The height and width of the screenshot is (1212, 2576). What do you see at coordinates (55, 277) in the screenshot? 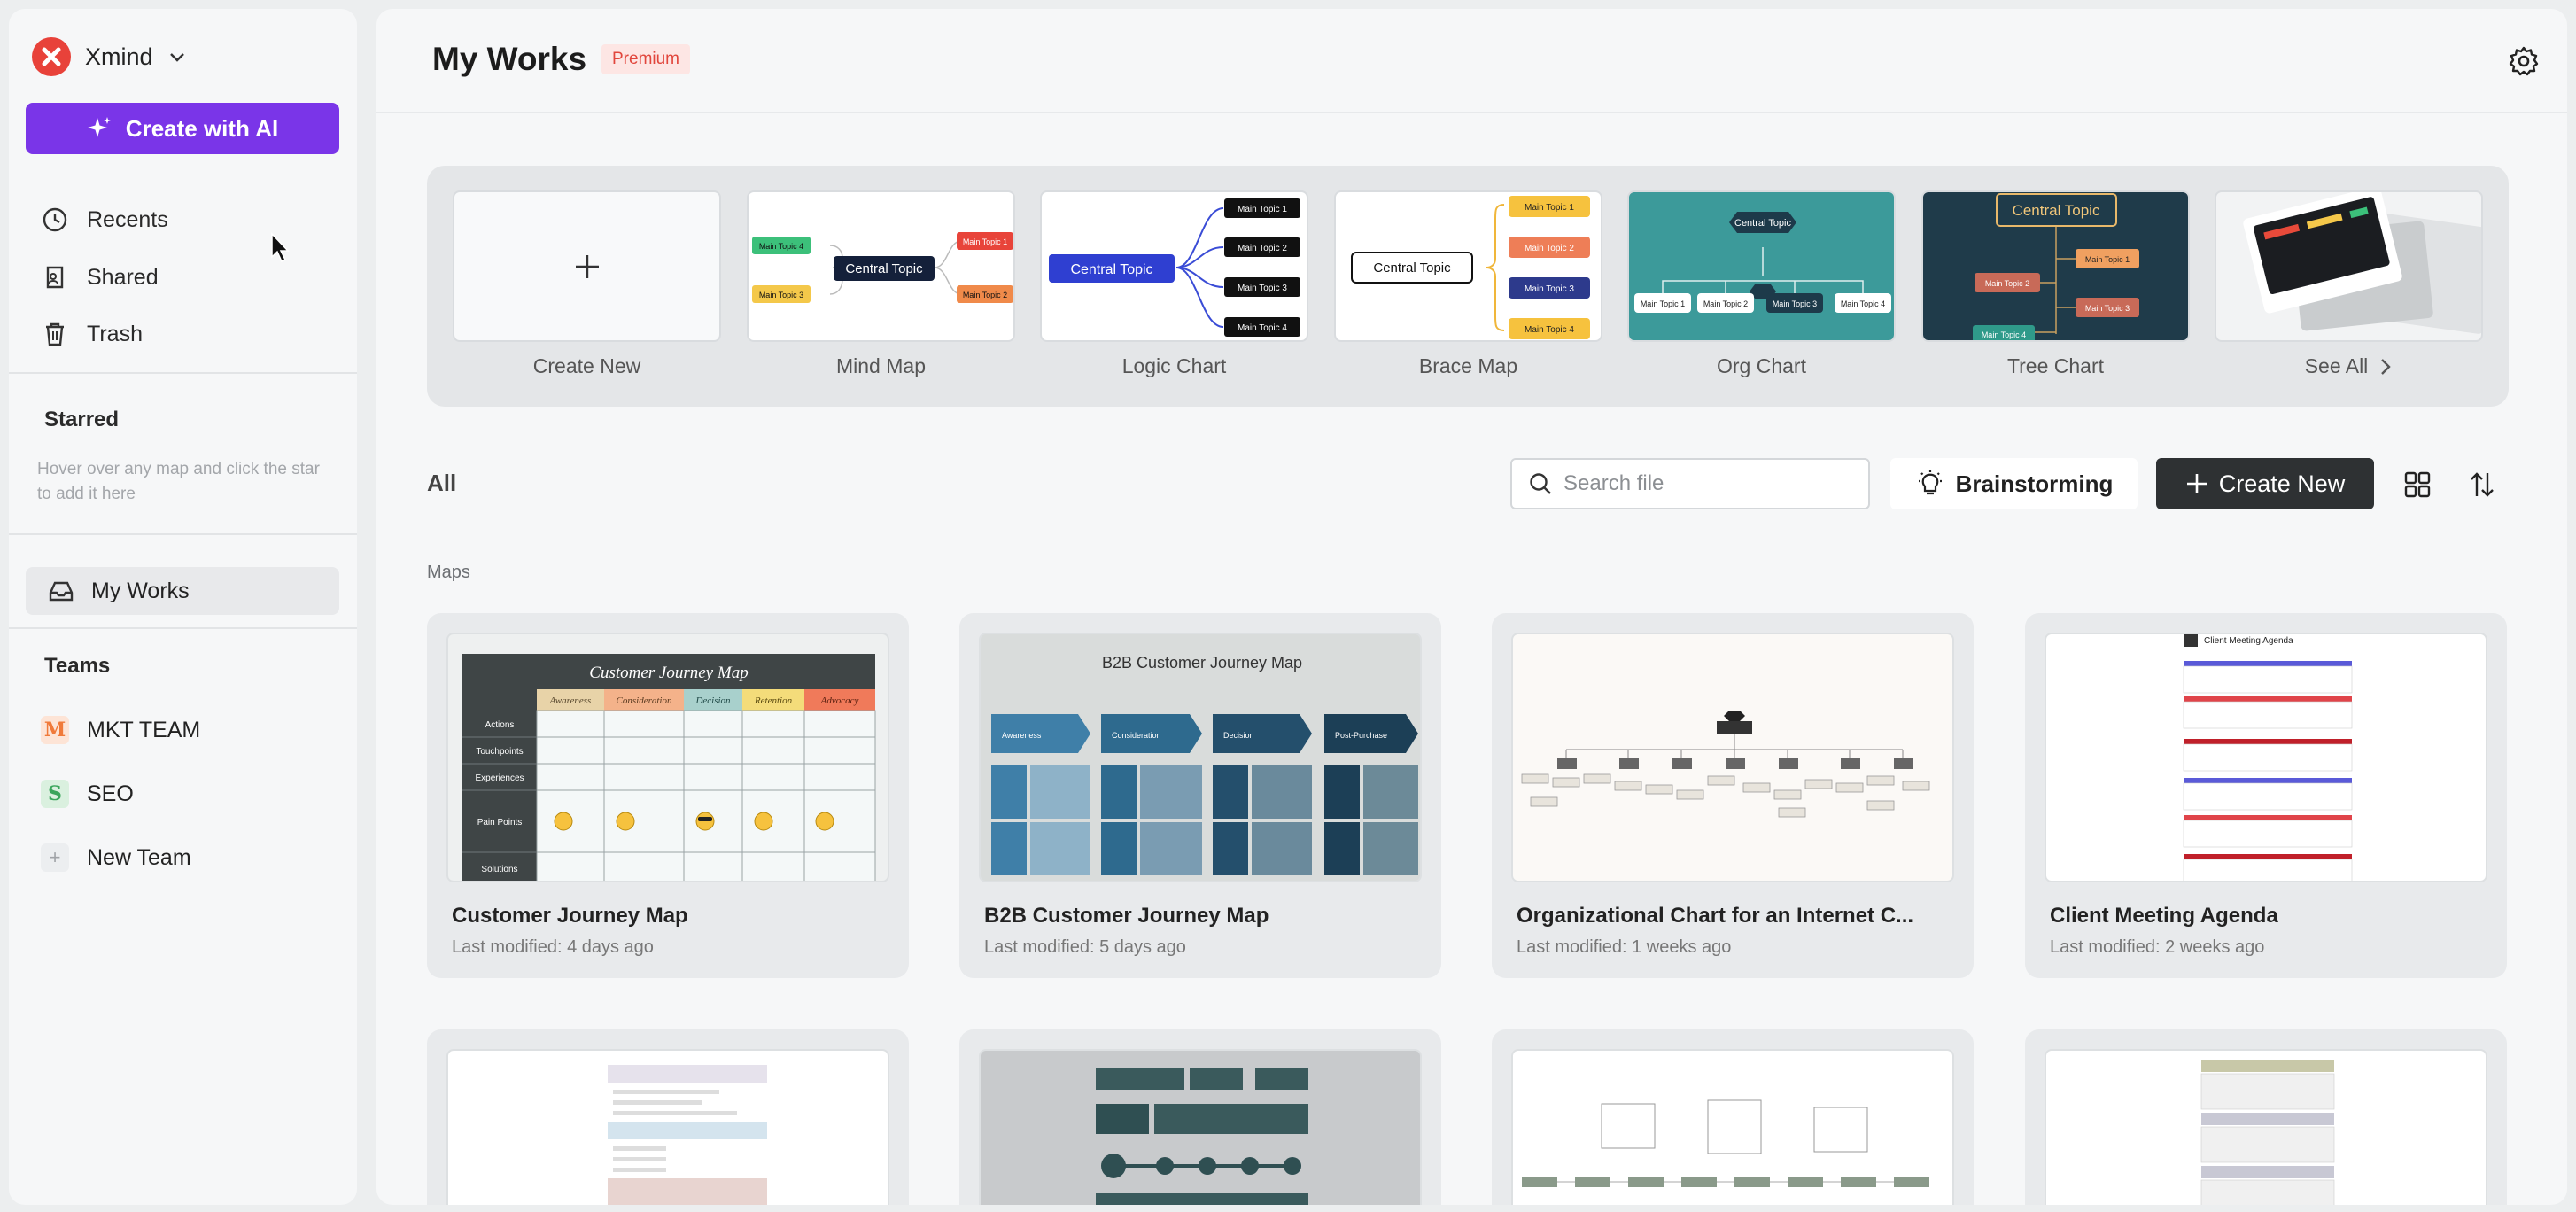
I see `shared-icon` at bounding box center [55, 277].